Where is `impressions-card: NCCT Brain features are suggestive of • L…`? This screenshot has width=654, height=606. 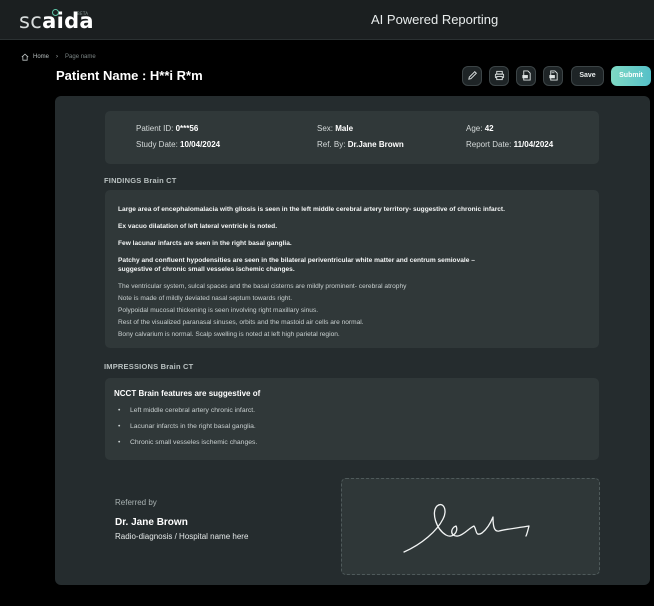
impressions-card: NCCT Brain features are suggestive of • L… is located at coordinates (352, 419).